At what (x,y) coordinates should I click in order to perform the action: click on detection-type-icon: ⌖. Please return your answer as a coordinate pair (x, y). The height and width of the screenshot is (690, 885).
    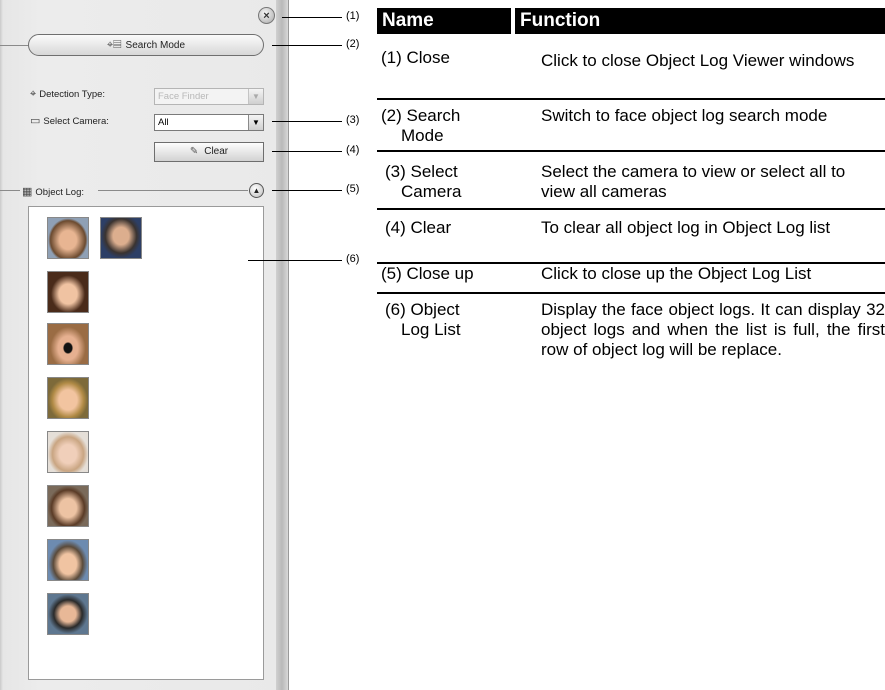
    Looking at the image, I should click on (33, 94).